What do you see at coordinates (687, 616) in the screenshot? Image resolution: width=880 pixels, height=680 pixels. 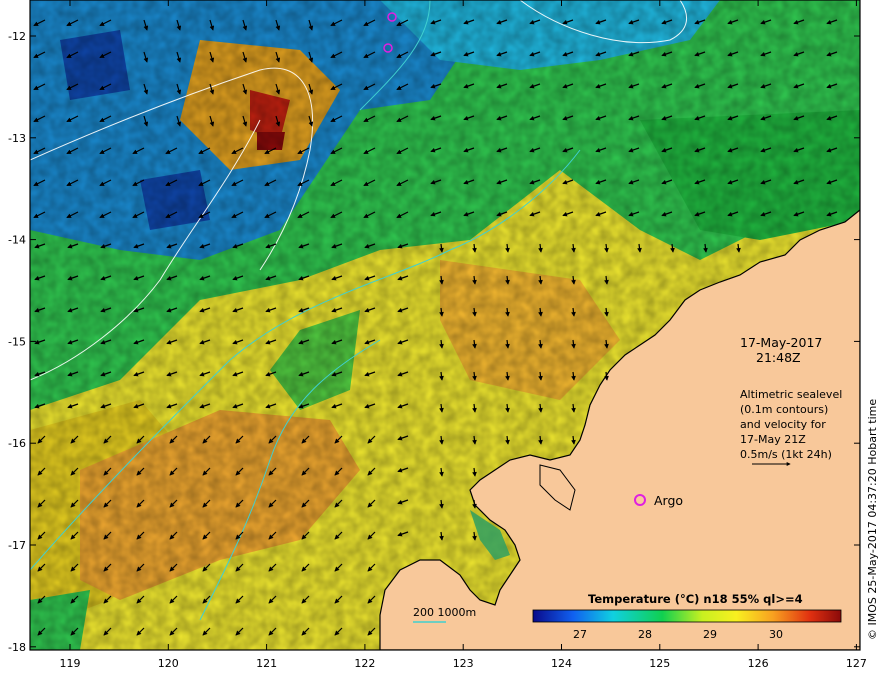 I see `colorbar-gradient` at bounding box center [687, 616].